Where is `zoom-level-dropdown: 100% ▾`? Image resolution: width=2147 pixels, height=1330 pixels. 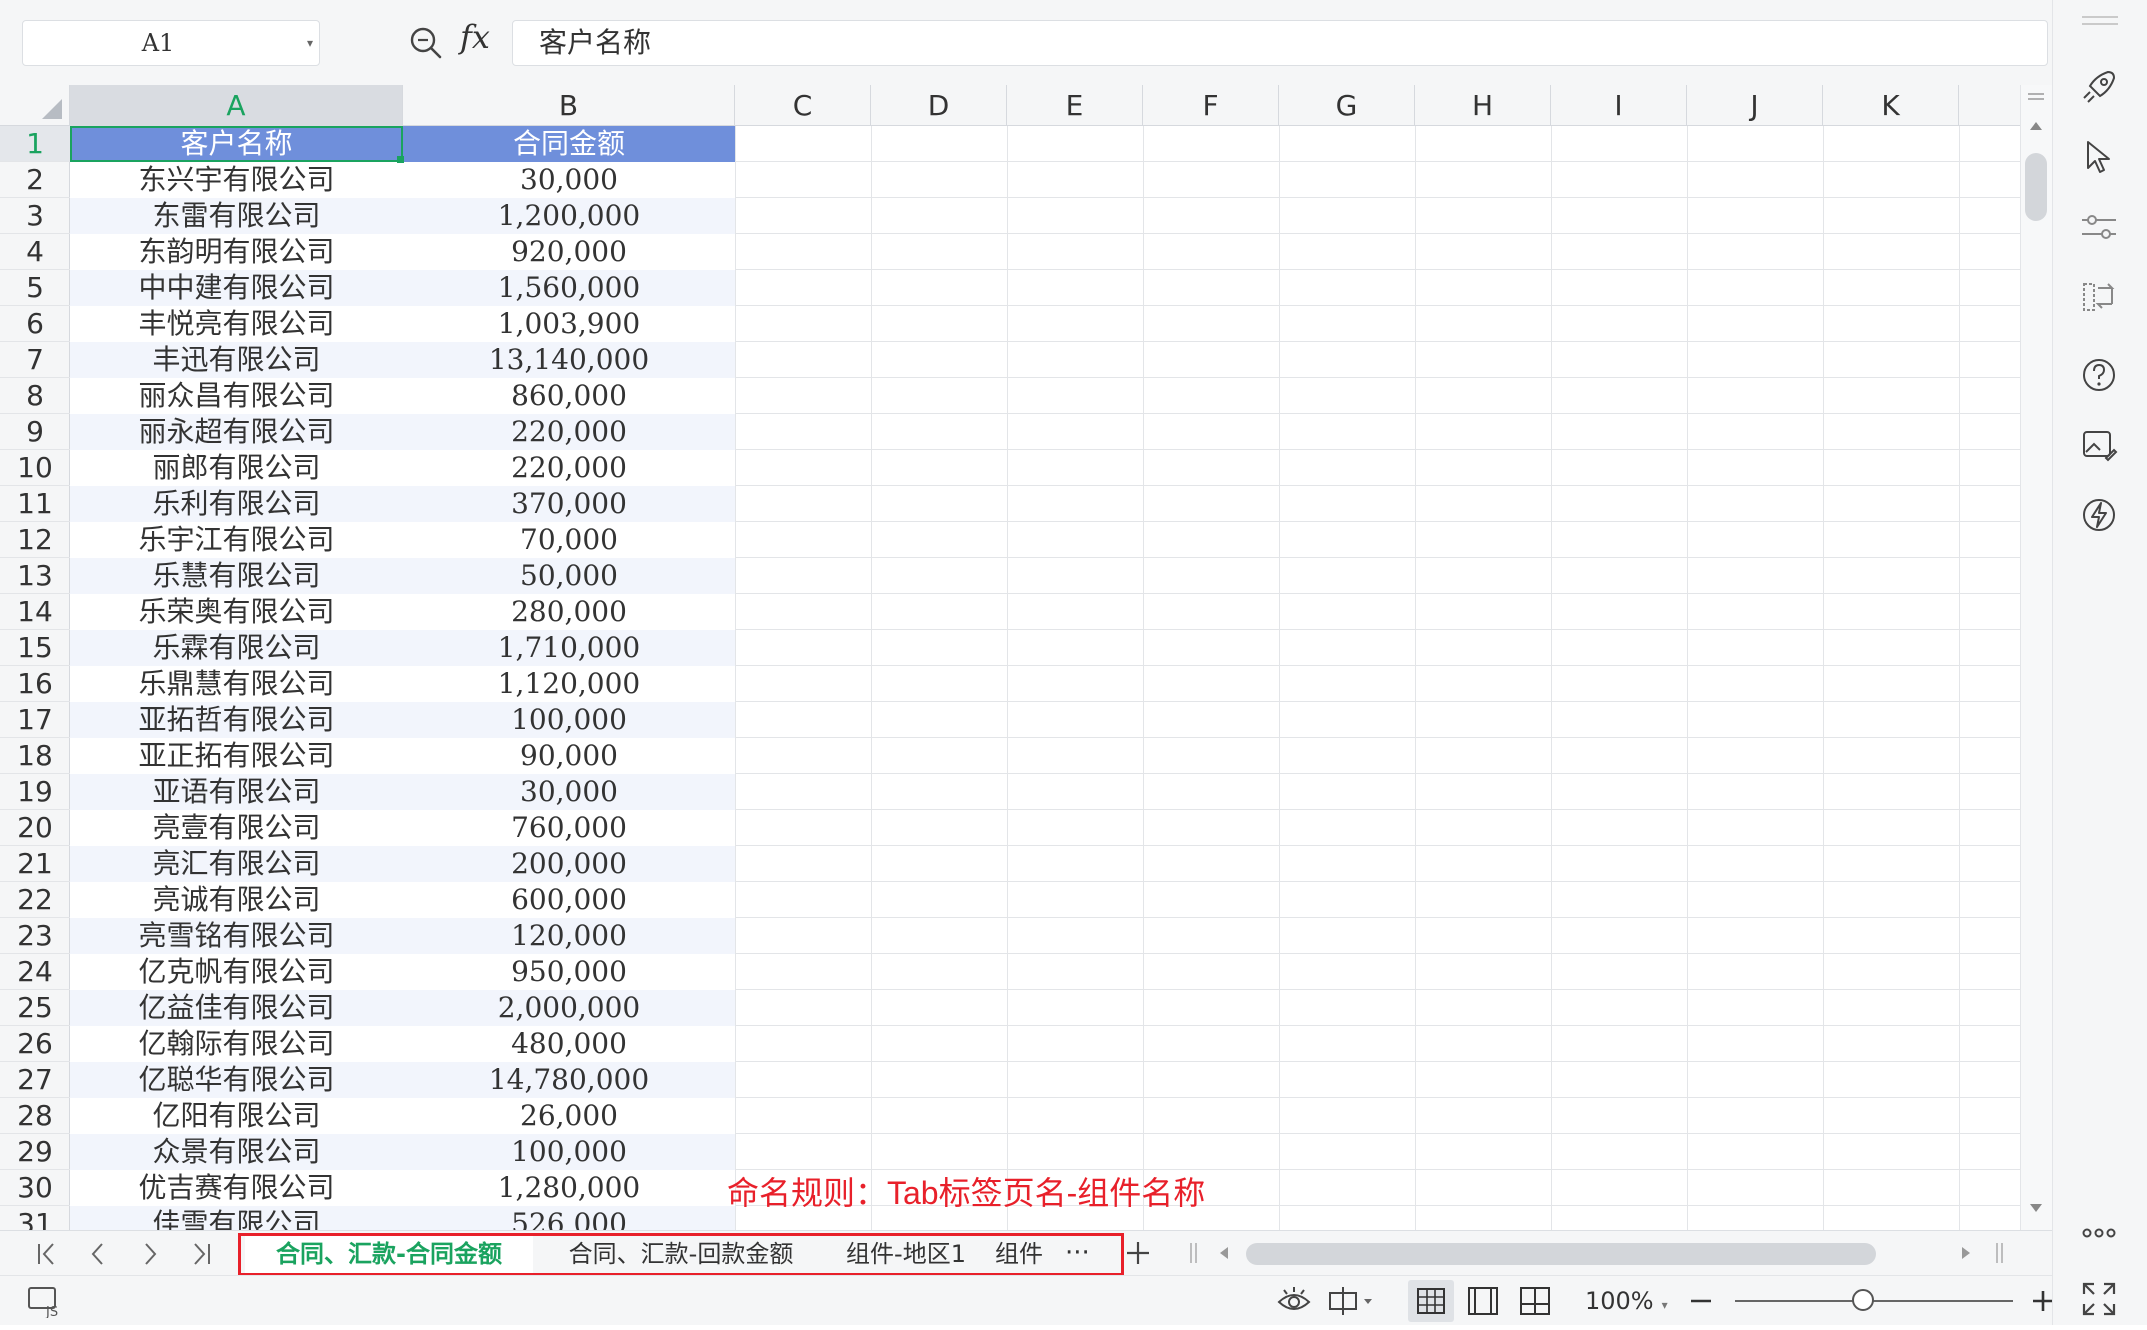 zoom-level-dropdown: 100% ▾ is located at coordinates (1626, 1303).